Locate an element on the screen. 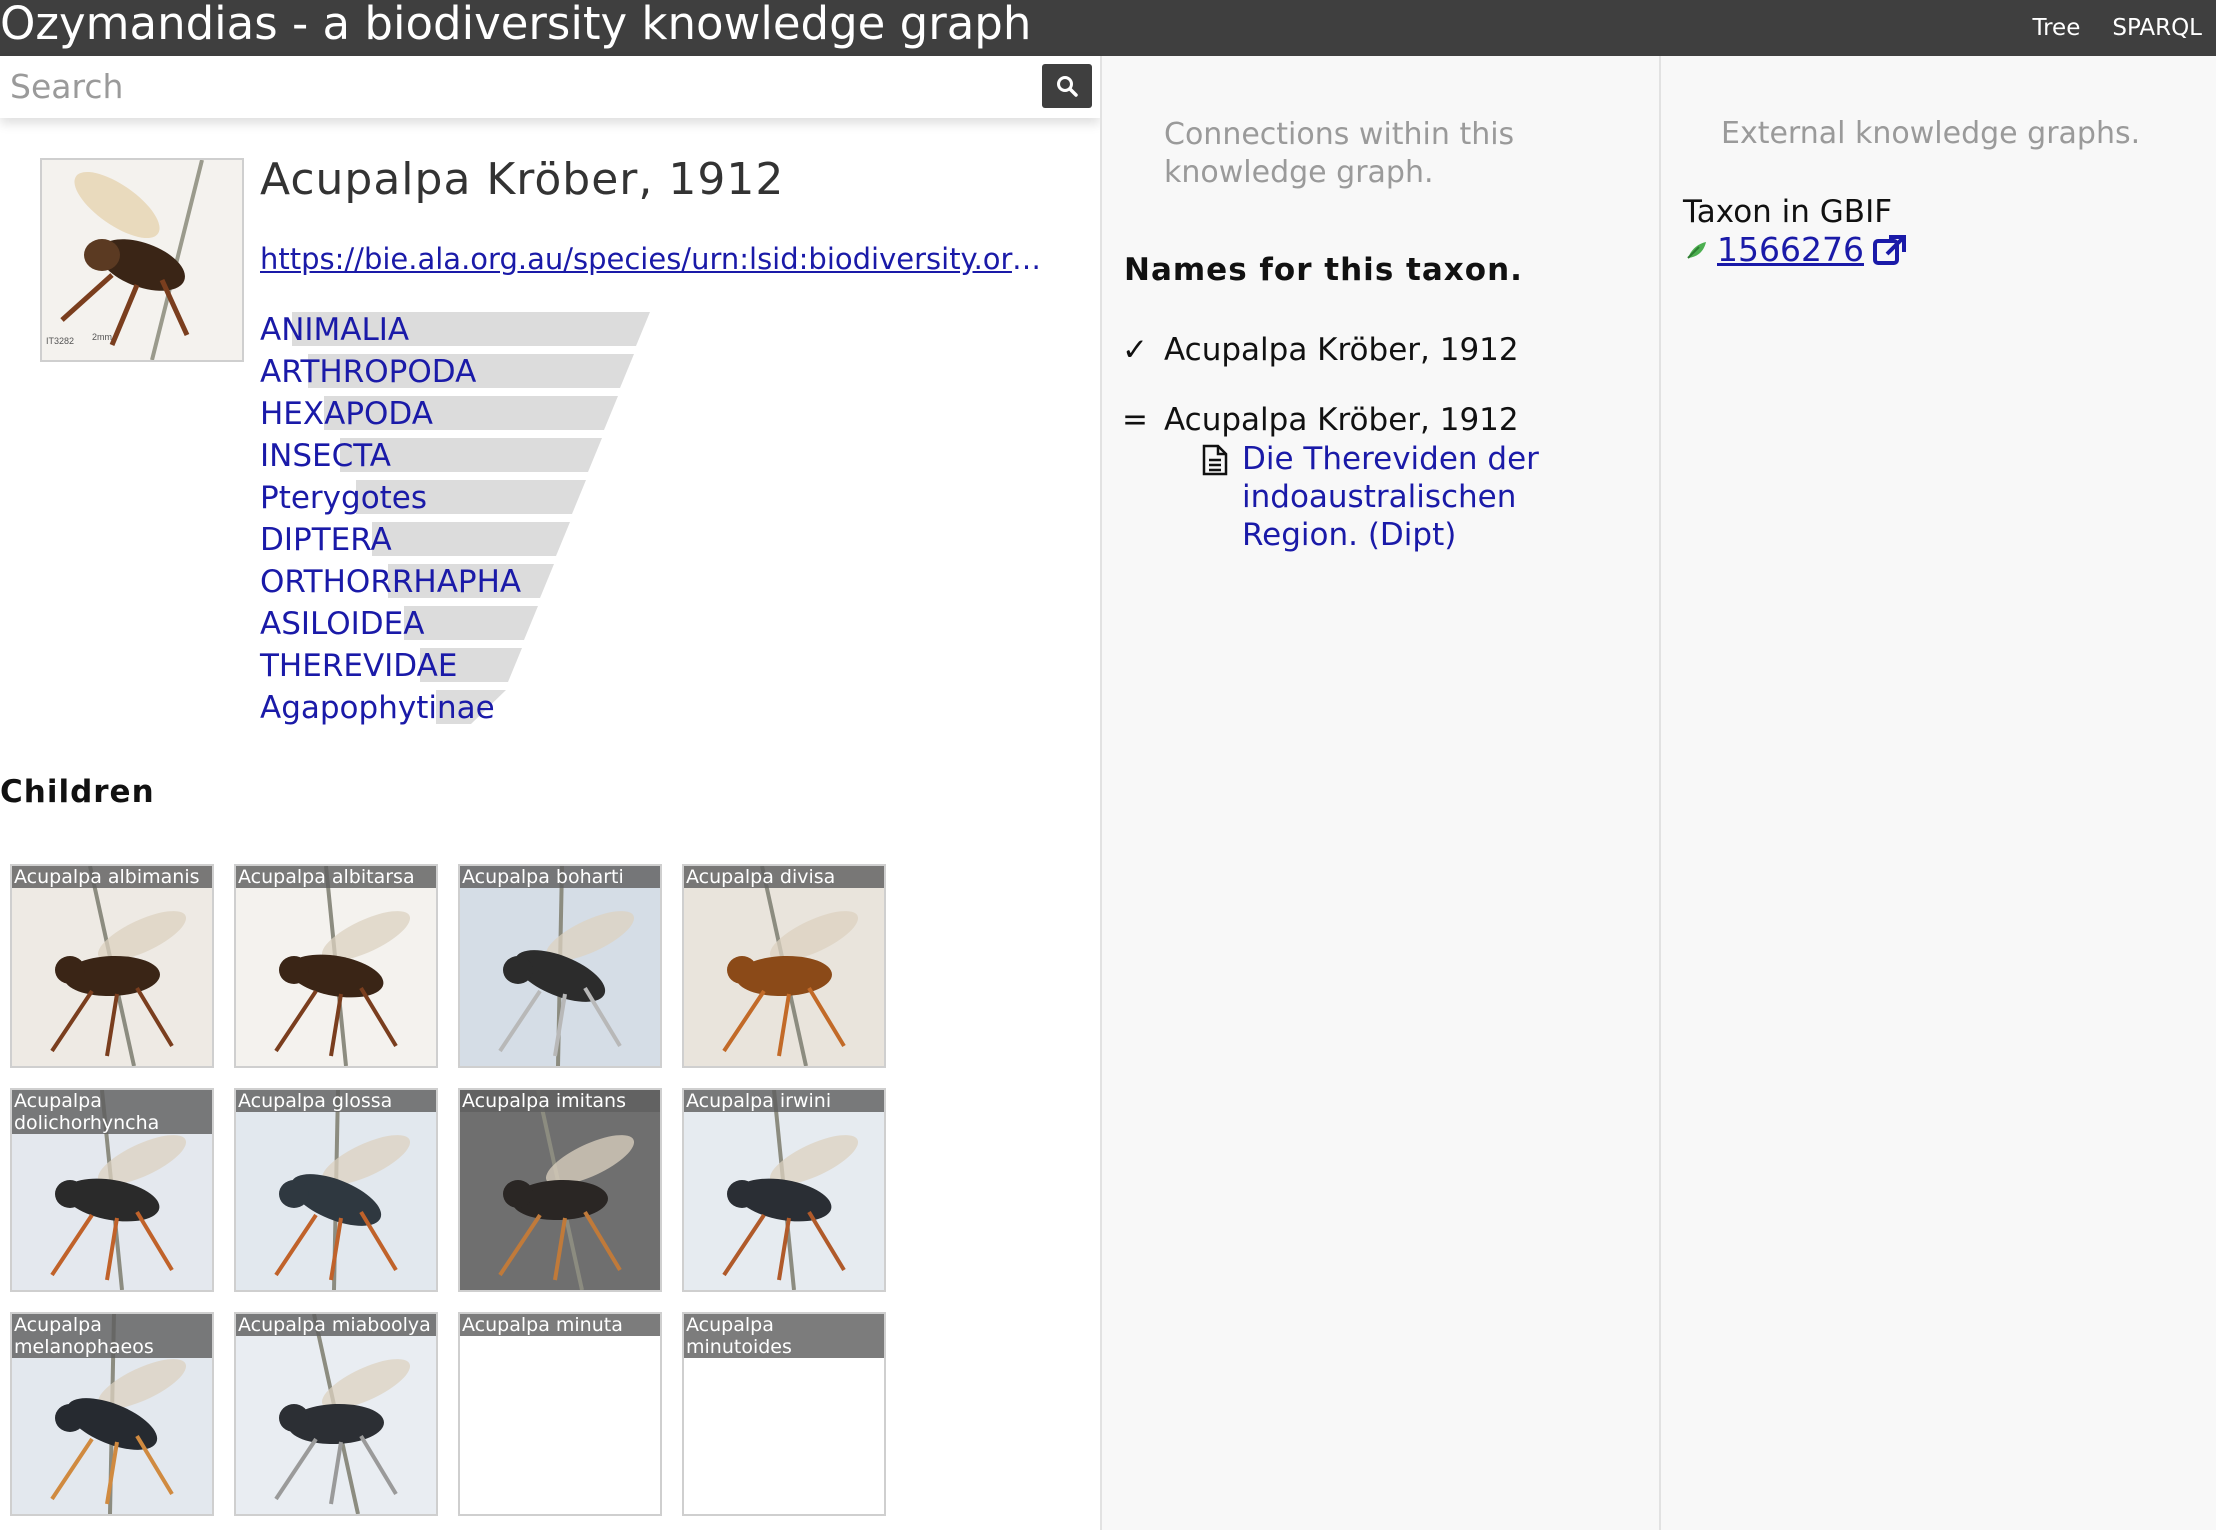  child-taxon-tile: Acupalpa irwini is located at coordinates (784, 1190).